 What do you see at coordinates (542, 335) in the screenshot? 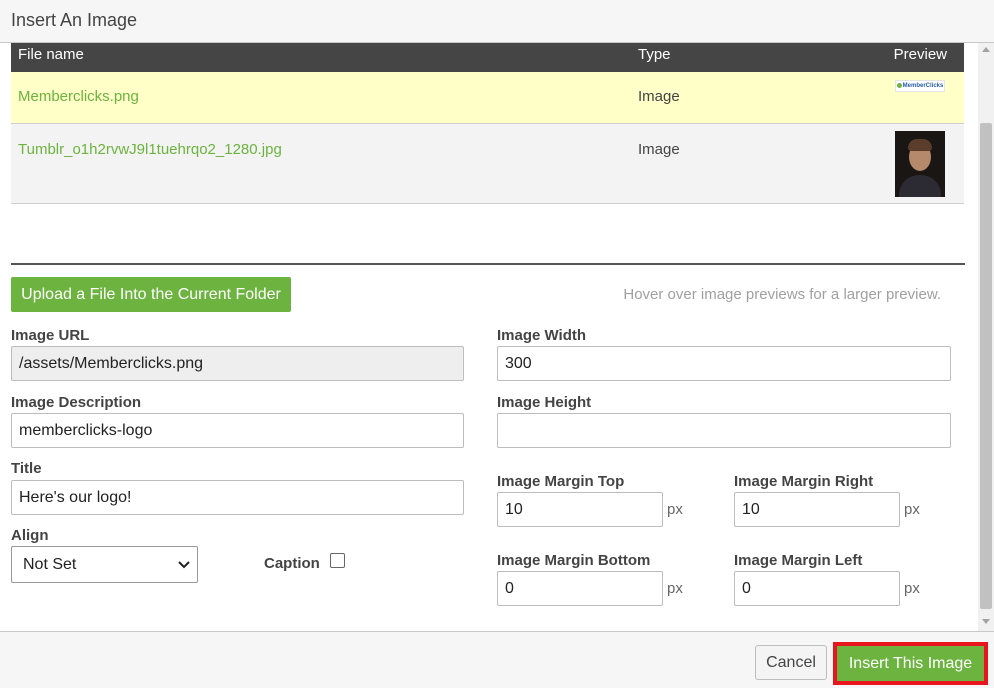
I see `image-width-label: Image Width` at bounding box center [542, 335].